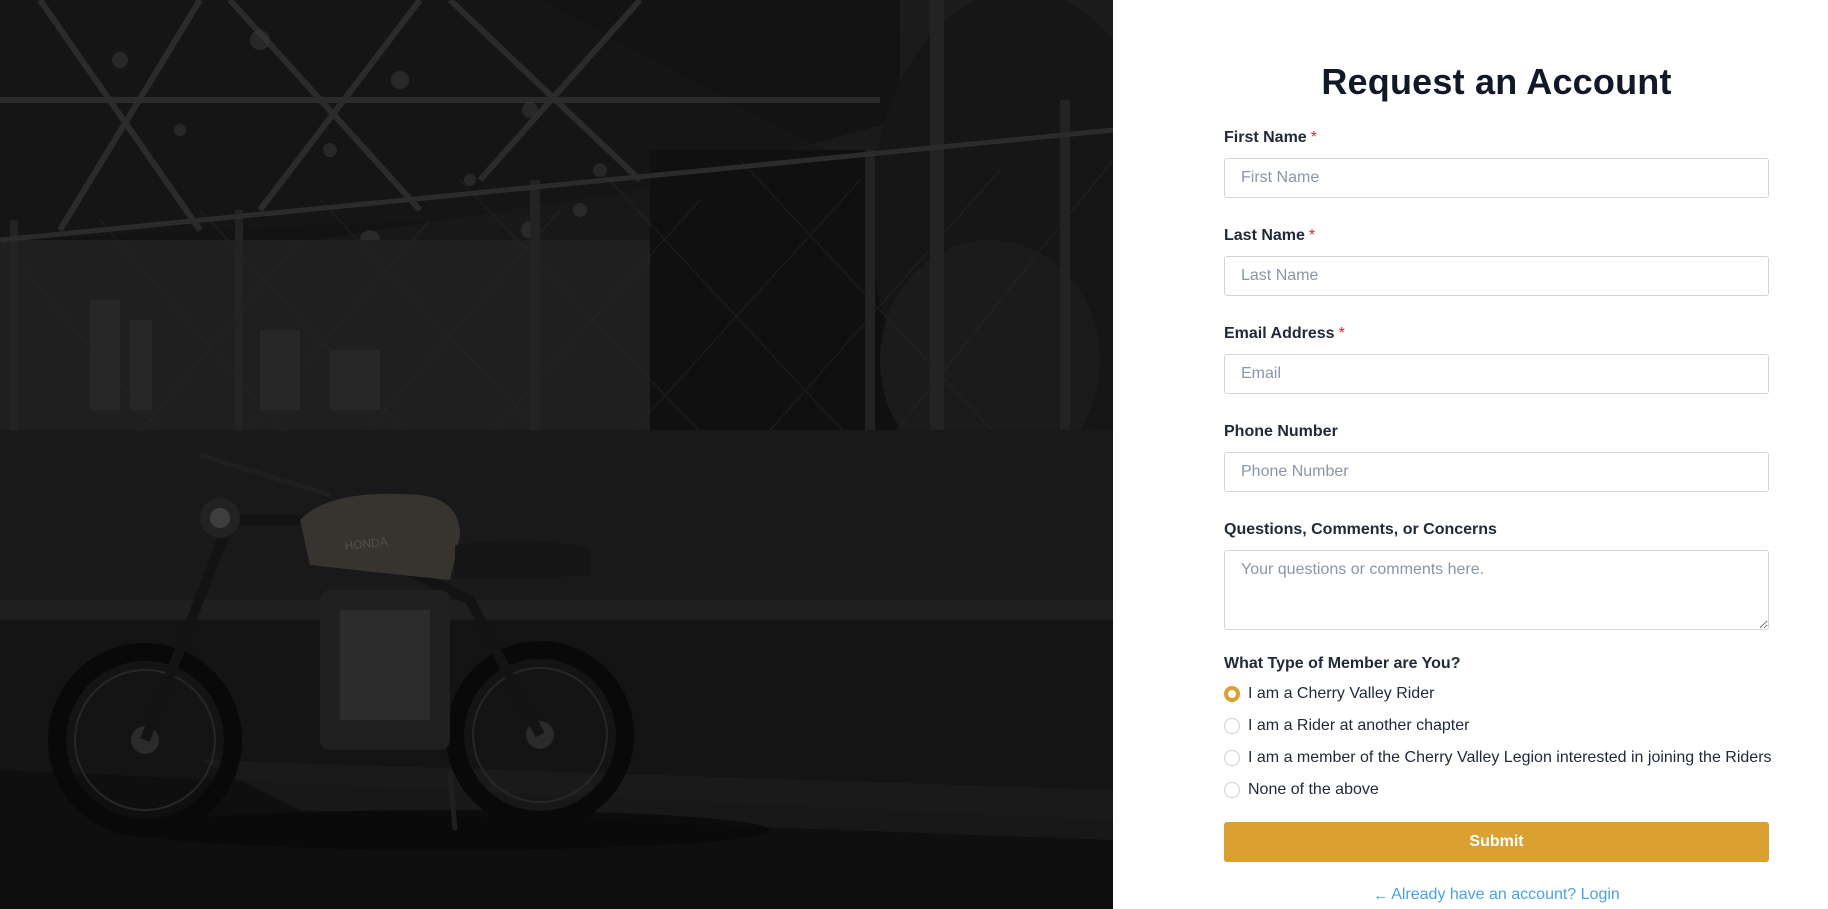  I want to click on submit-button: Submit, so click(1496, 842).